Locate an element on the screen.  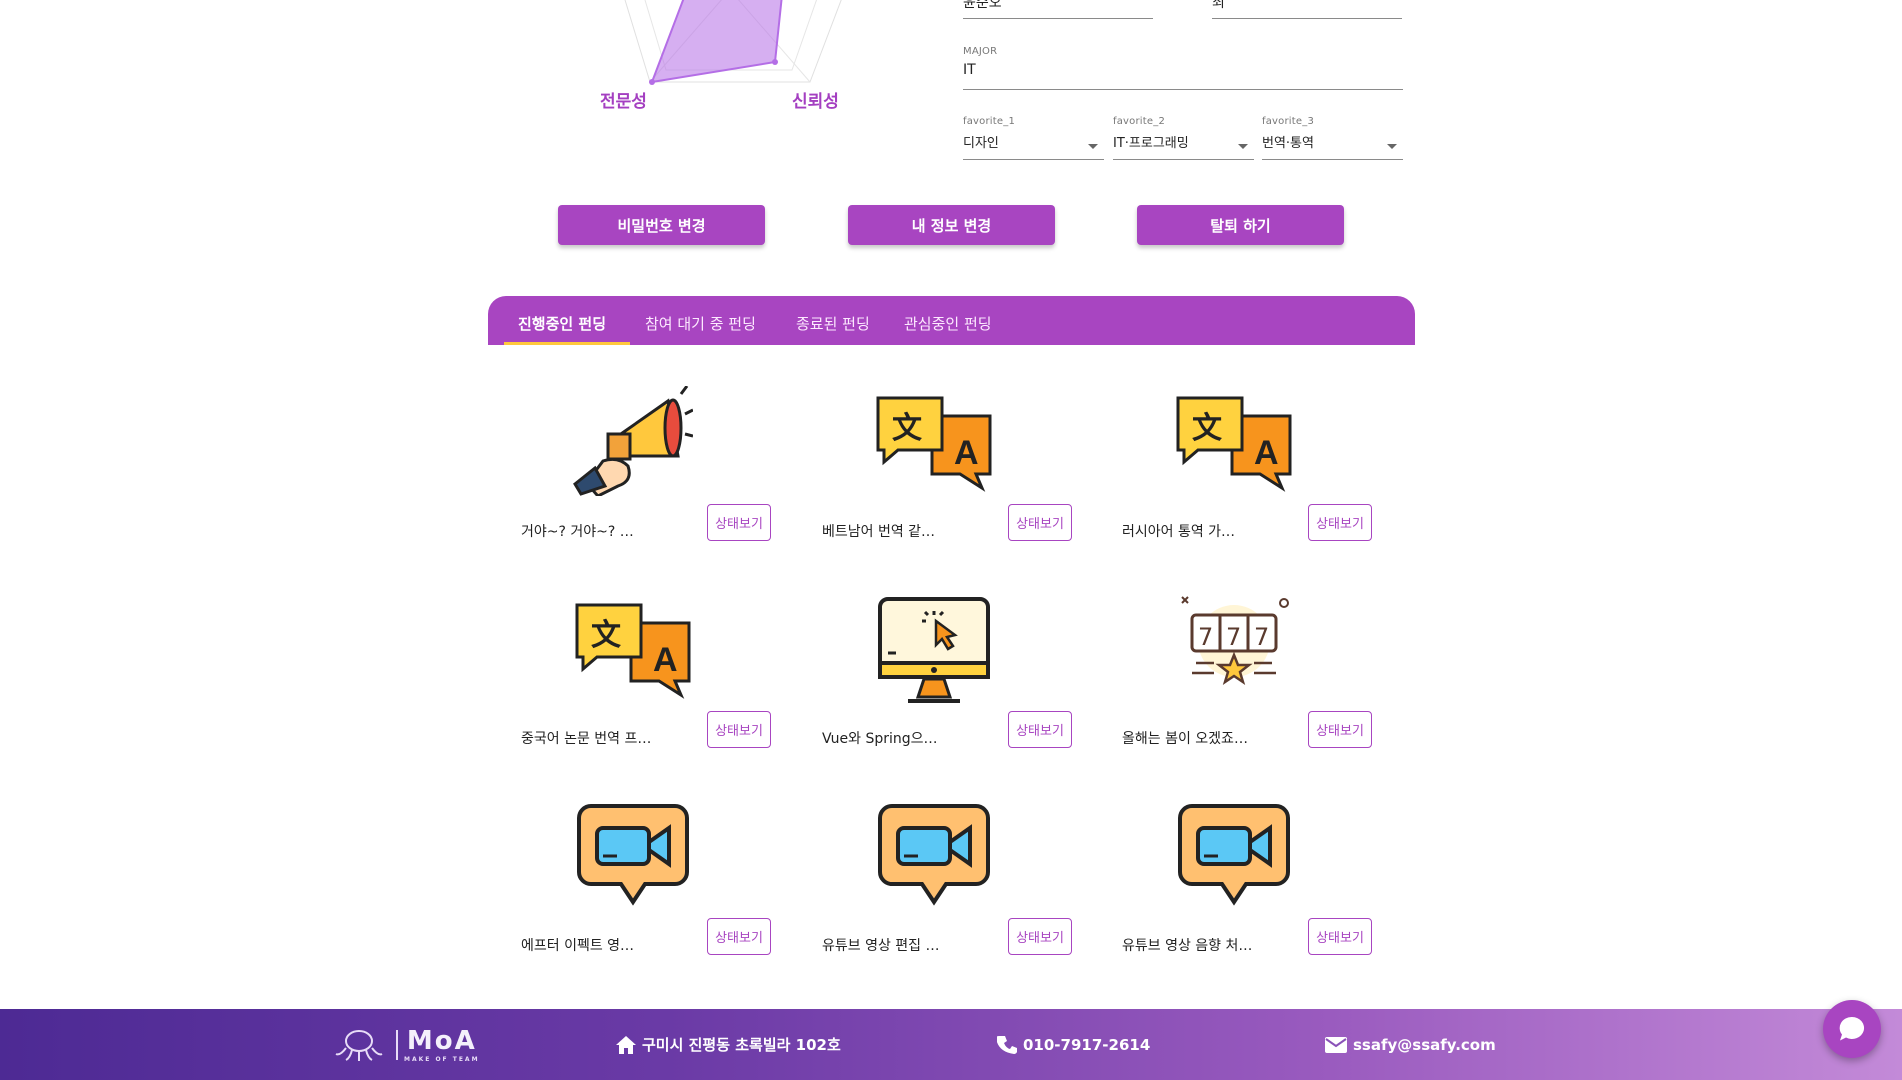
funding-card: A 文 베트남어 번역 같… 상태보기 is located at coordinates (944, 473).